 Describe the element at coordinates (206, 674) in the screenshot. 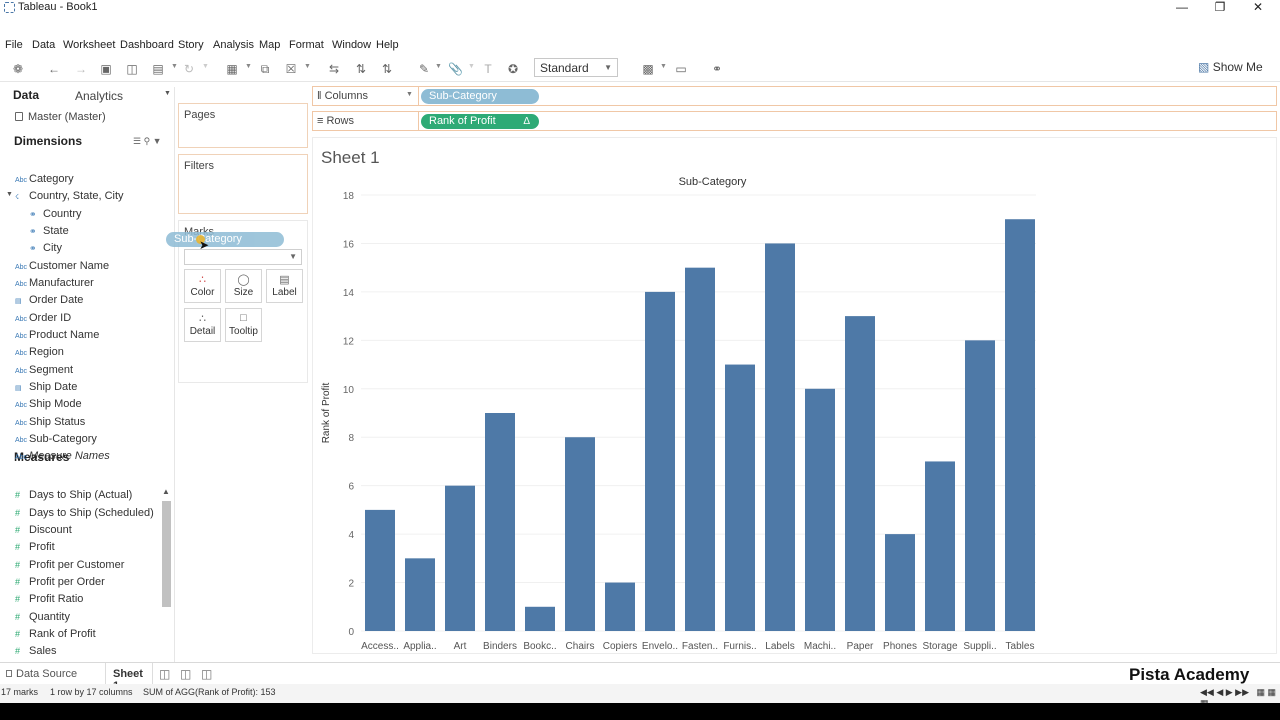

I see `new-story-icon: ◫` at that location.